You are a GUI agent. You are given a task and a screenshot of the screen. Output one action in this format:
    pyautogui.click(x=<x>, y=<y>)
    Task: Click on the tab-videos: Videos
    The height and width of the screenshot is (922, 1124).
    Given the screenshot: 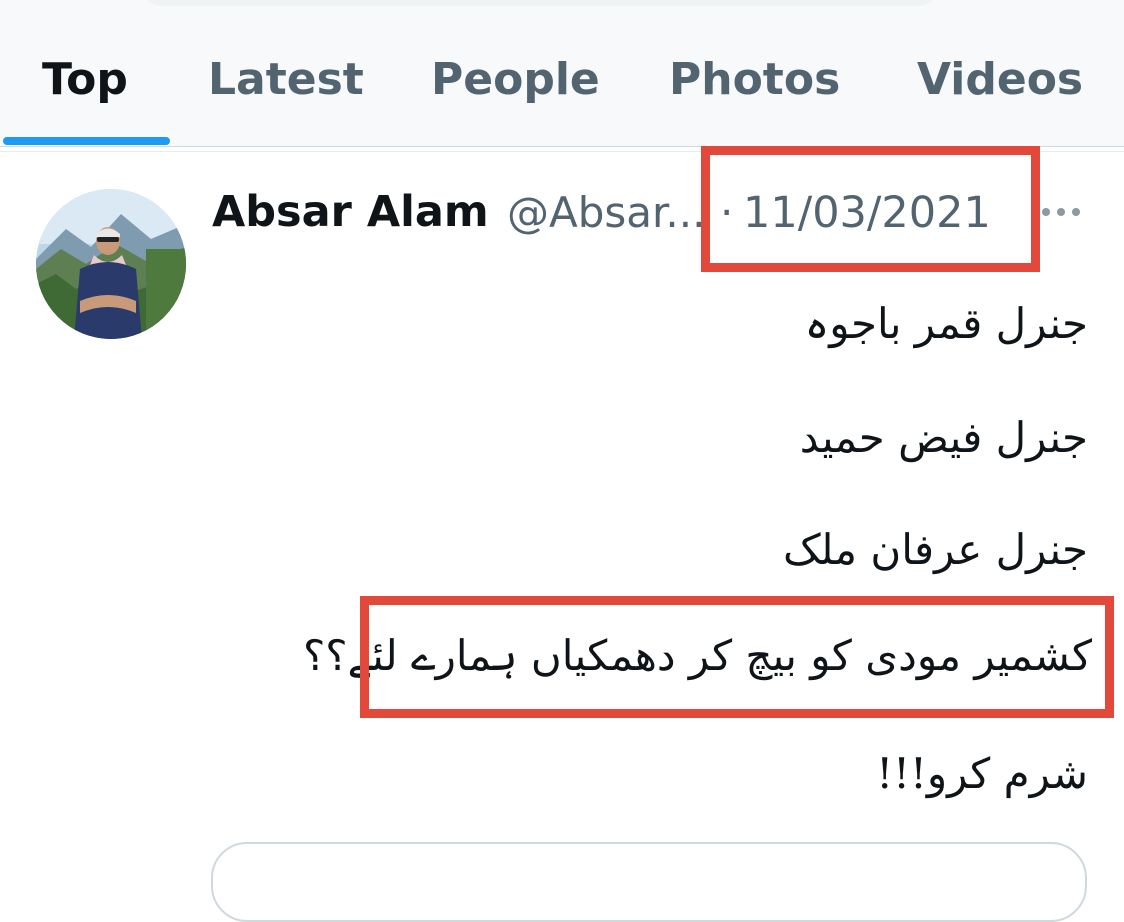 What is the action you would take?
    pyautogui.click(x=1000, y=80)
    